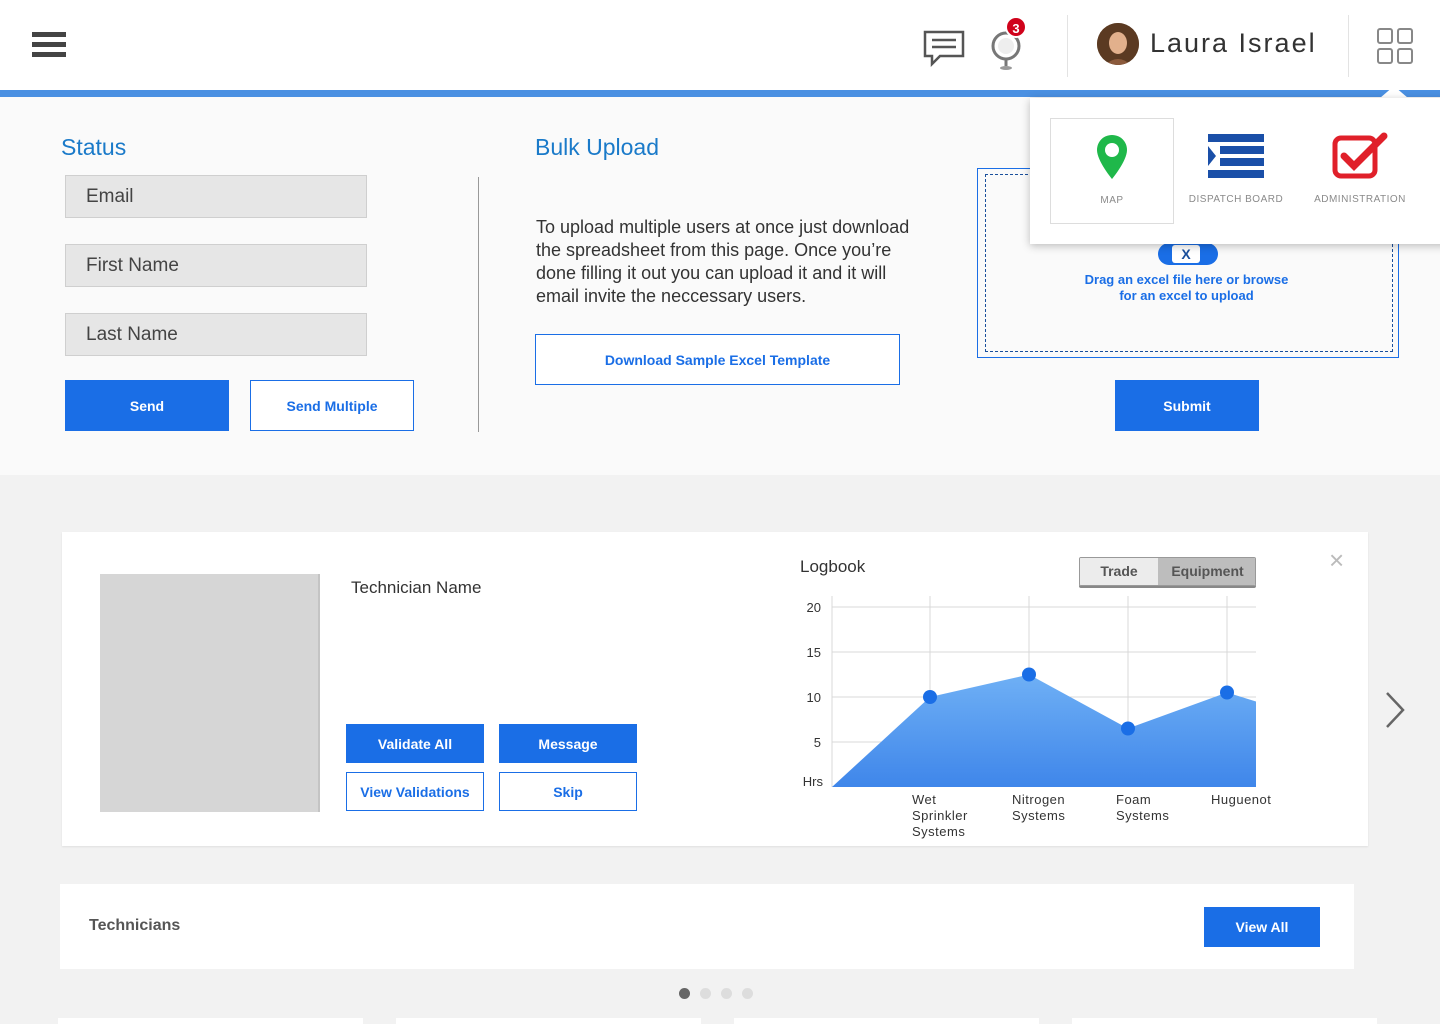 Image resolution: width=1440 pixels, height=1024 pixels. What do you see at coordinates (216, 196) in the screenshot?
I see `email-field: Email` at bounding box center [216, 196].